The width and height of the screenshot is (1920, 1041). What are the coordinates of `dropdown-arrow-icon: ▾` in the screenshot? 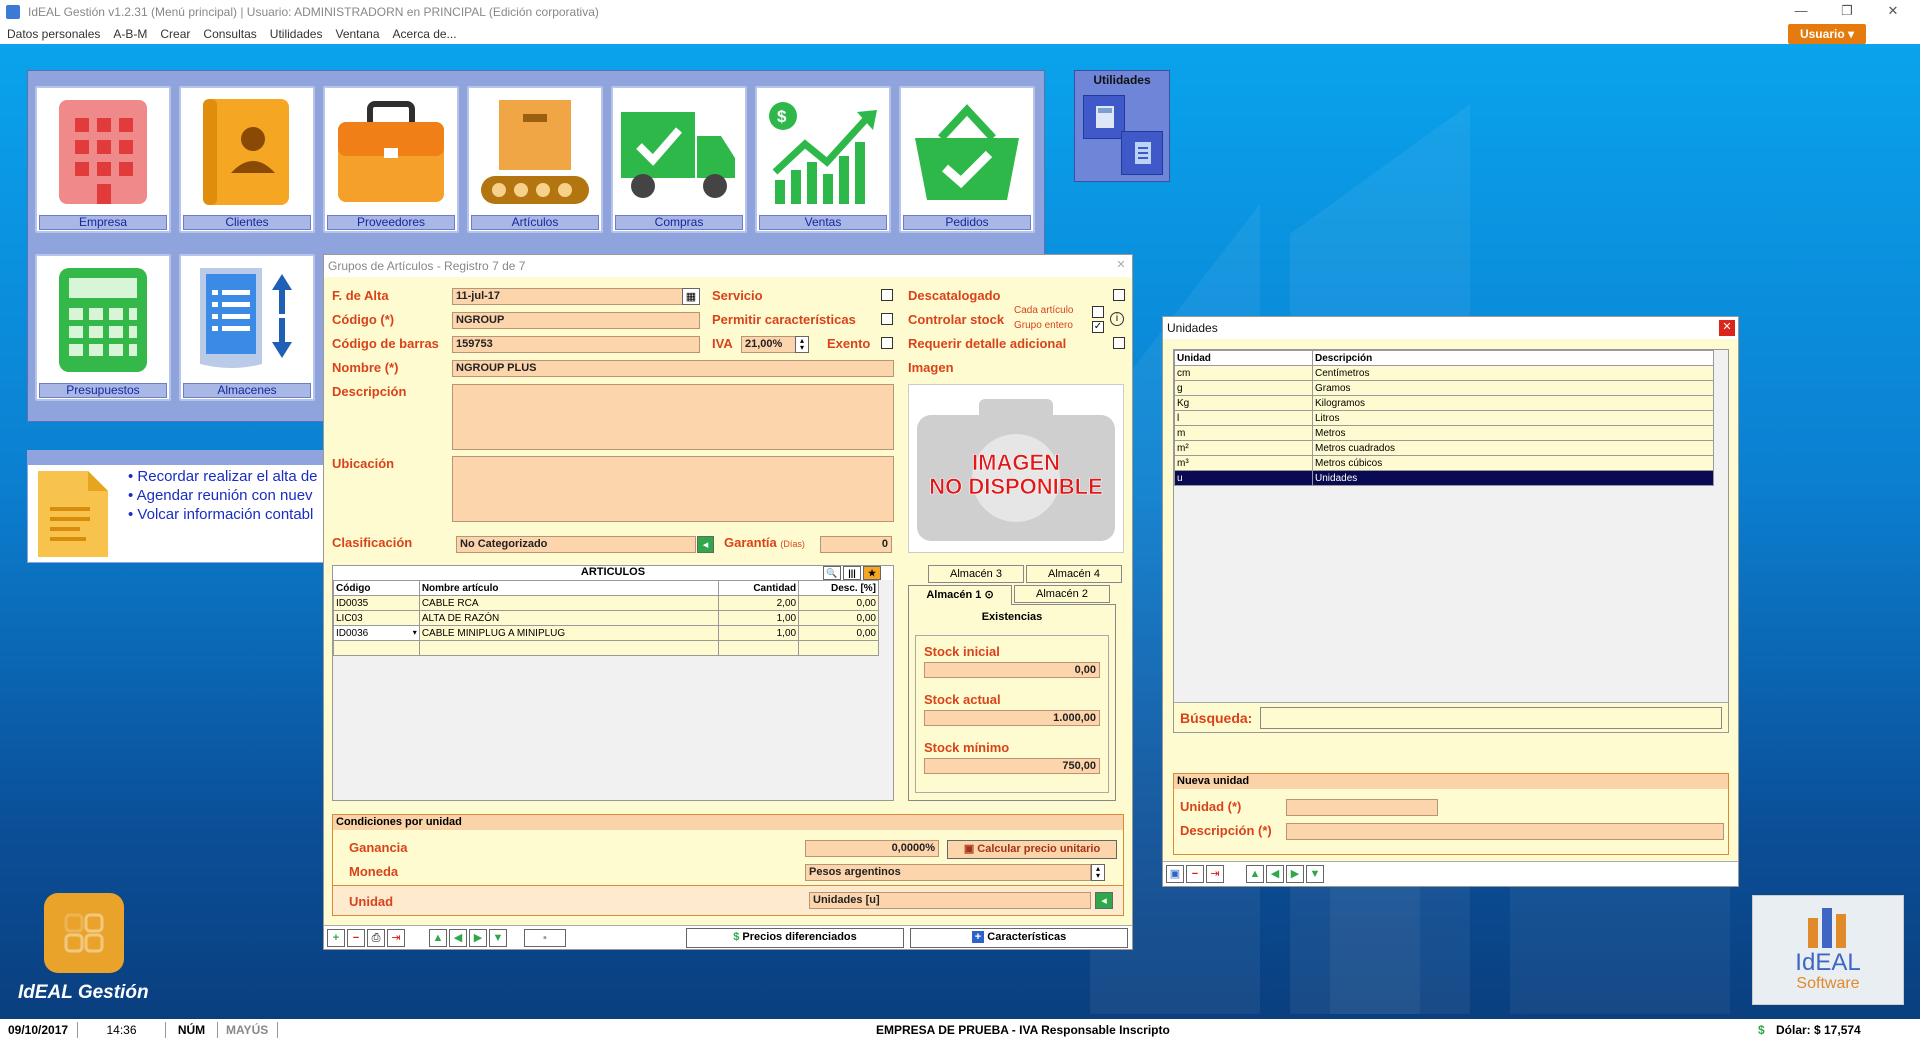 It's located at (415, 632).